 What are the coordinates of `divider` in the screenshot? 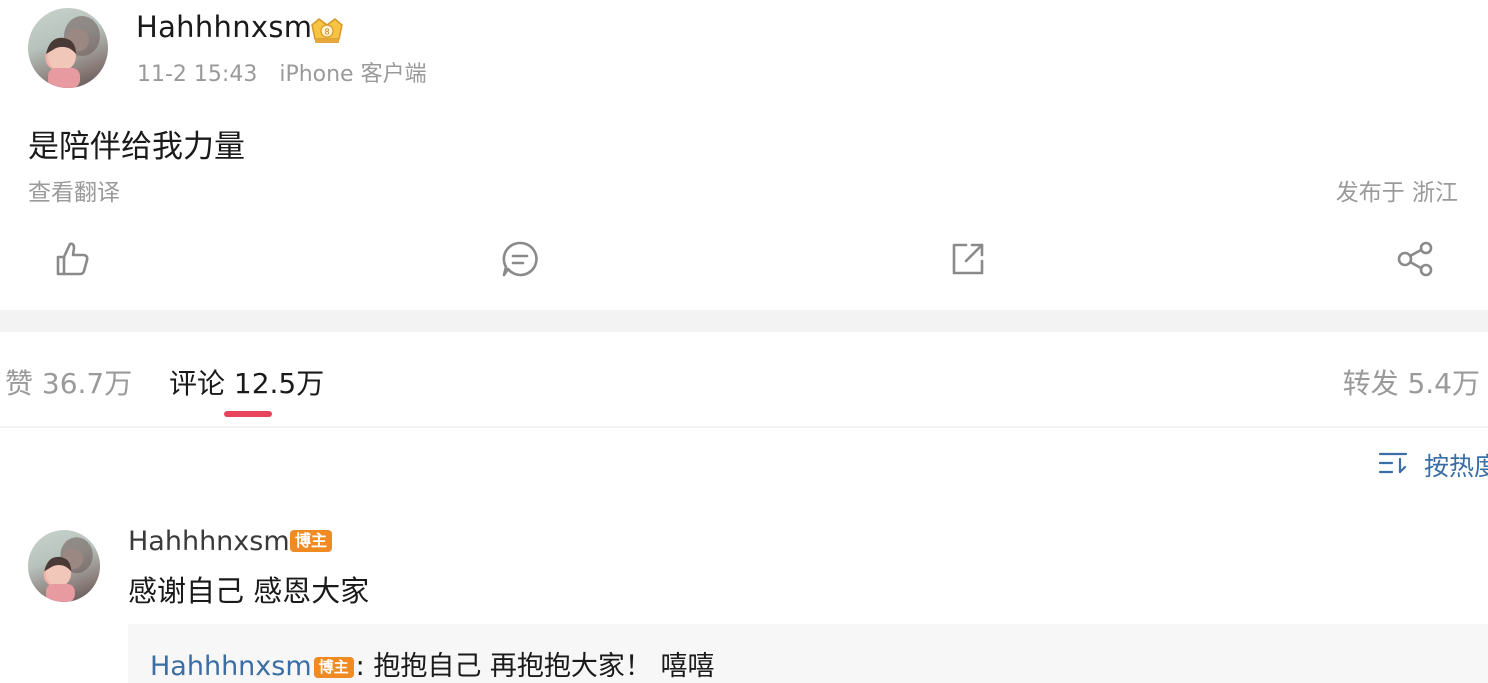 It's located at (744, 427).